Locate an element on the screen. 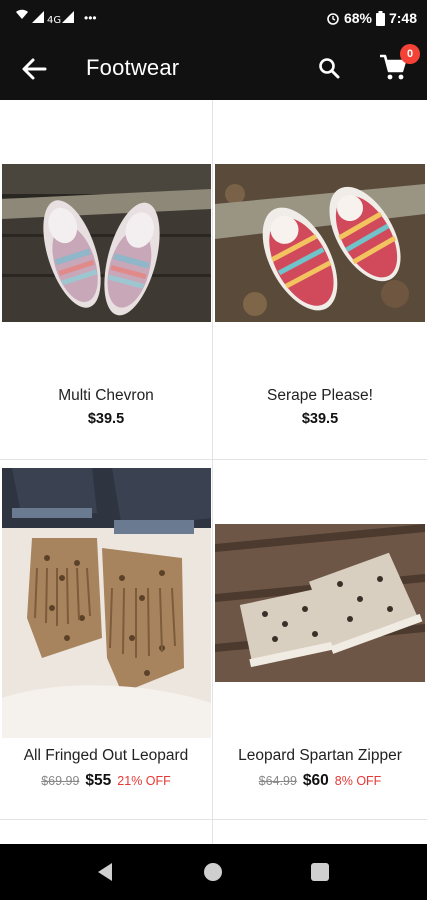 The height and width of the screenshot is (900, 427). cart-count-badge: 0 is located at coordinates (410, 54).